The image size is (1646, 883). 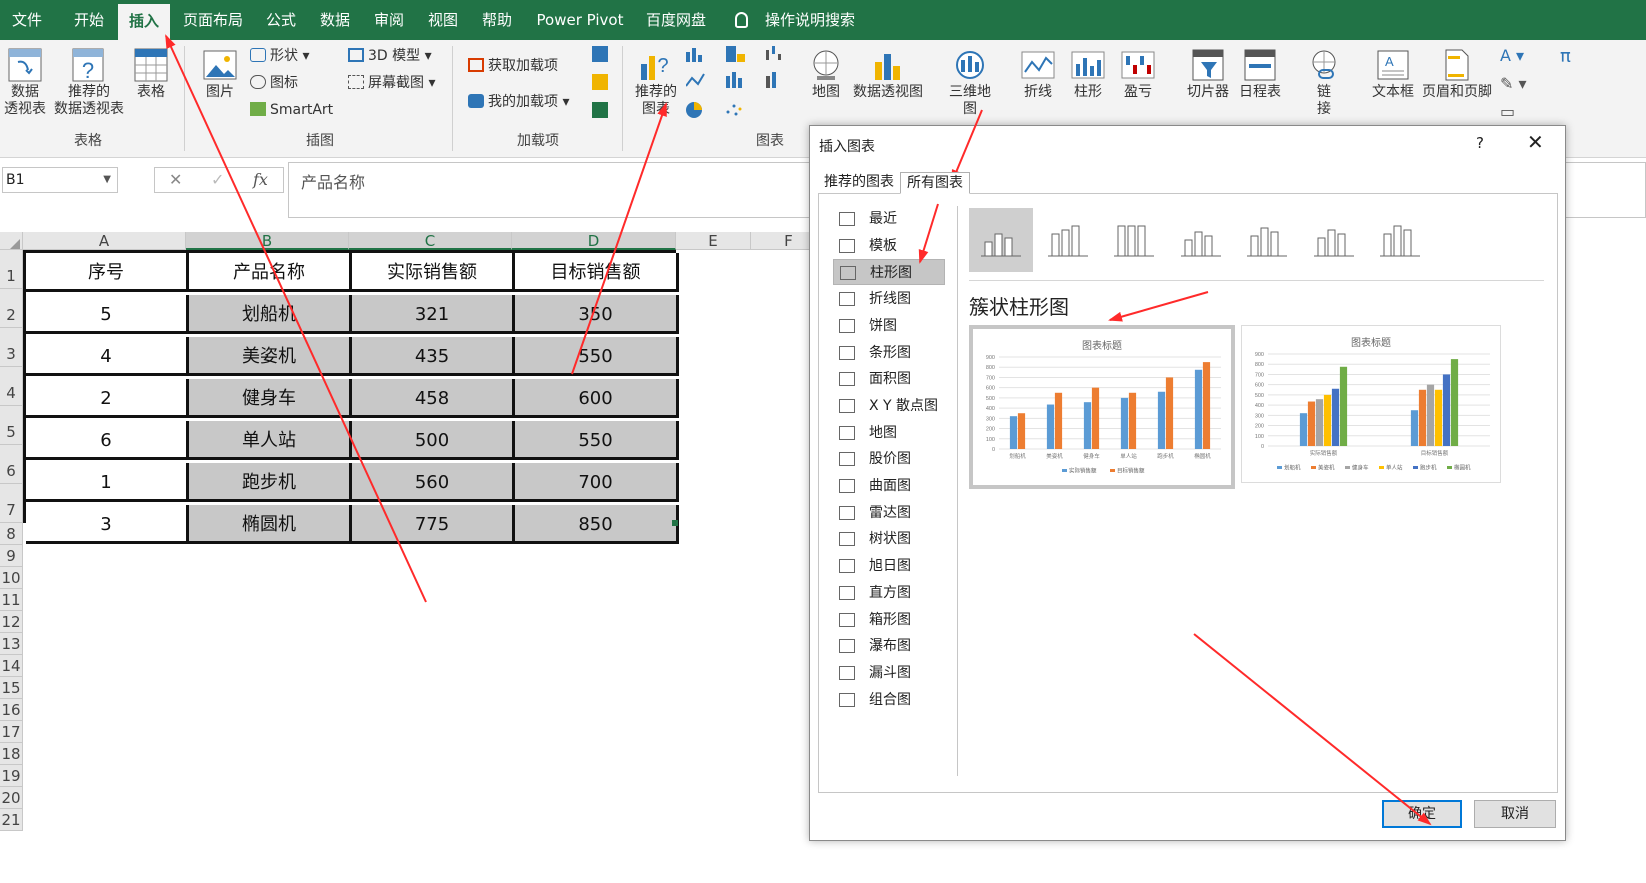 I want to click on chart-category-item: 箱形图, so click(x=889, y=620).